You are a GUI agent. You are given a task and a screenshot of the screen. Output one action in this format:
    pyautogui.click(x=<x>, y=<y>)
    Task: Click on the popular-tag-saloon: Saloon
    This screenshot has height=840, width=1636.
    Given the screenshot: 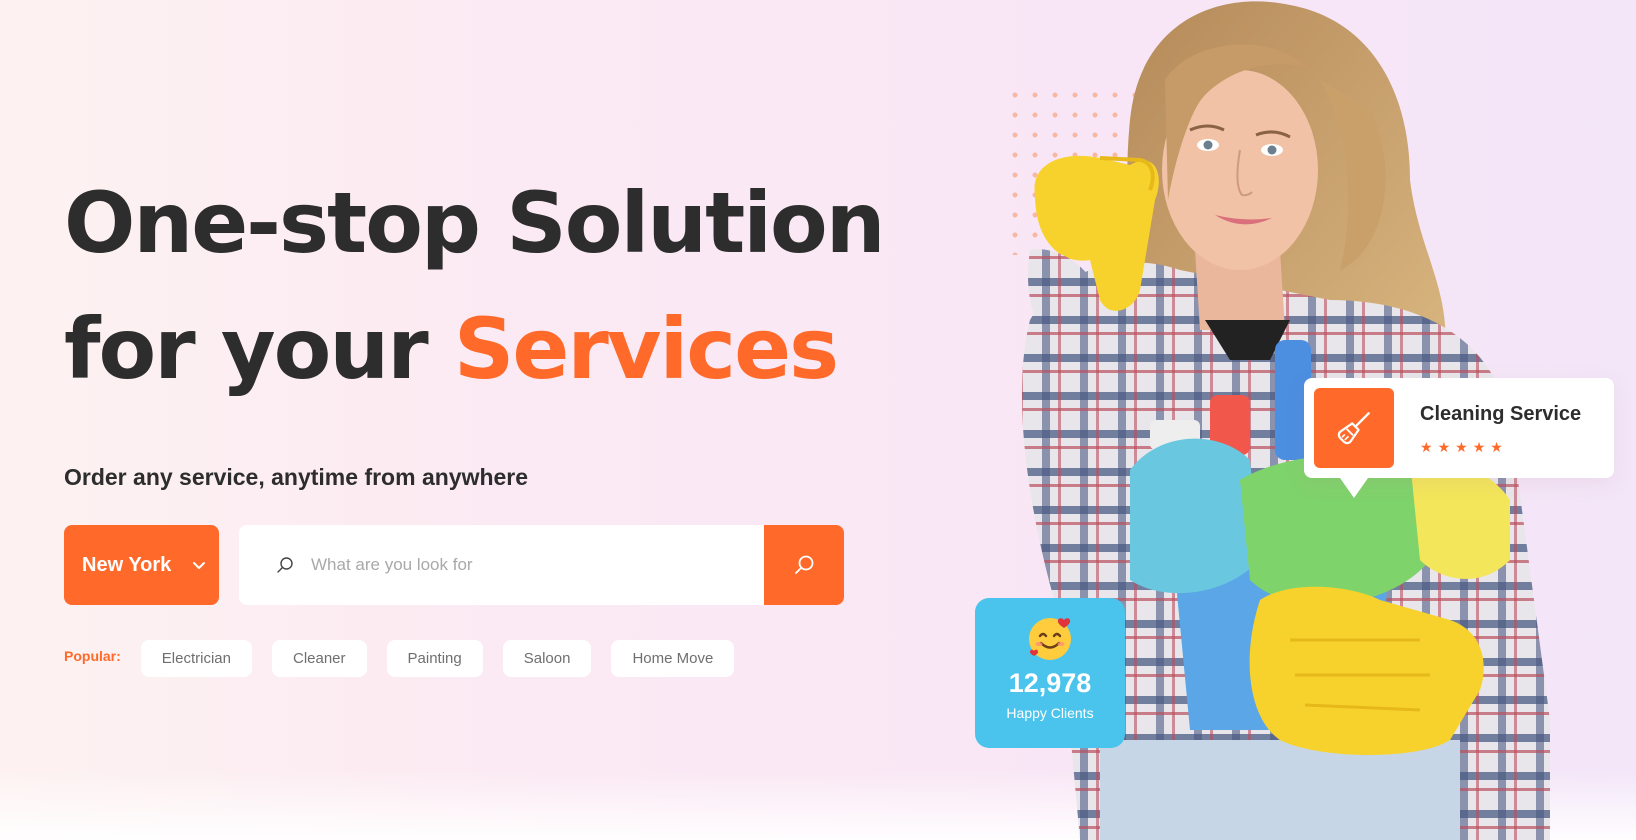 What is the action you would take?
    pyautogui.click(x=547, y=658)
    